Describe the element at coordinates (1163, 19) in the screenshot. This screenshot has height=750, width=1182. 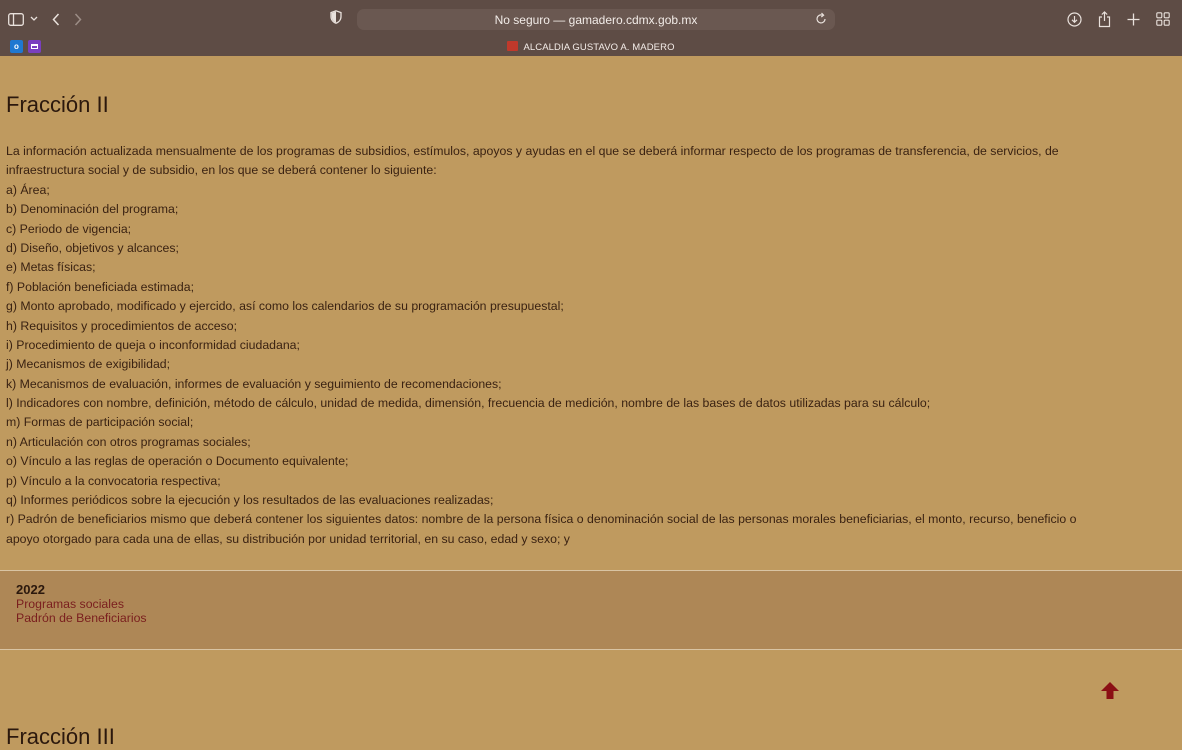
I see `tab-overview-icon` at that location.